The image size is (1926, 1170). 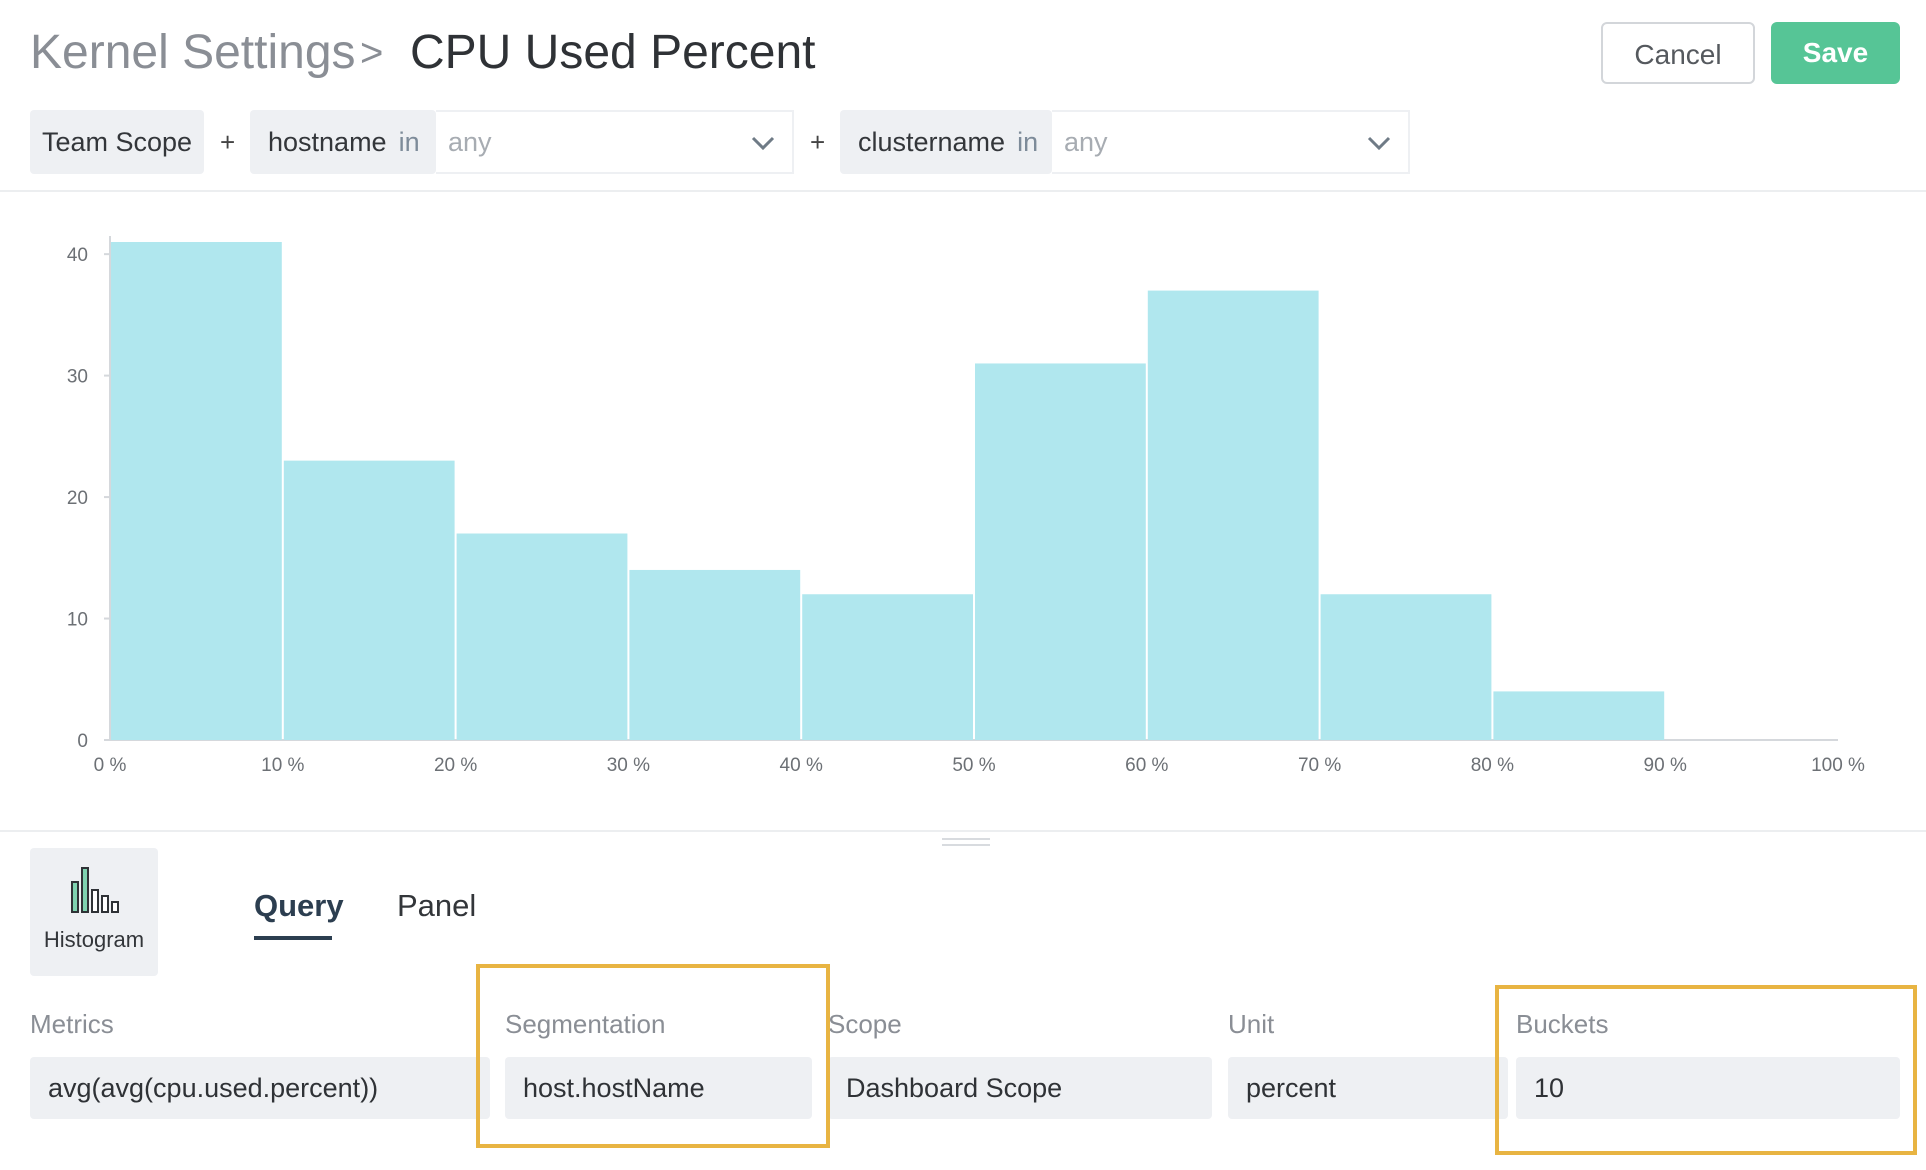 I want to click on filter-key-clustername: clustername in, so click(x=946, y=142).